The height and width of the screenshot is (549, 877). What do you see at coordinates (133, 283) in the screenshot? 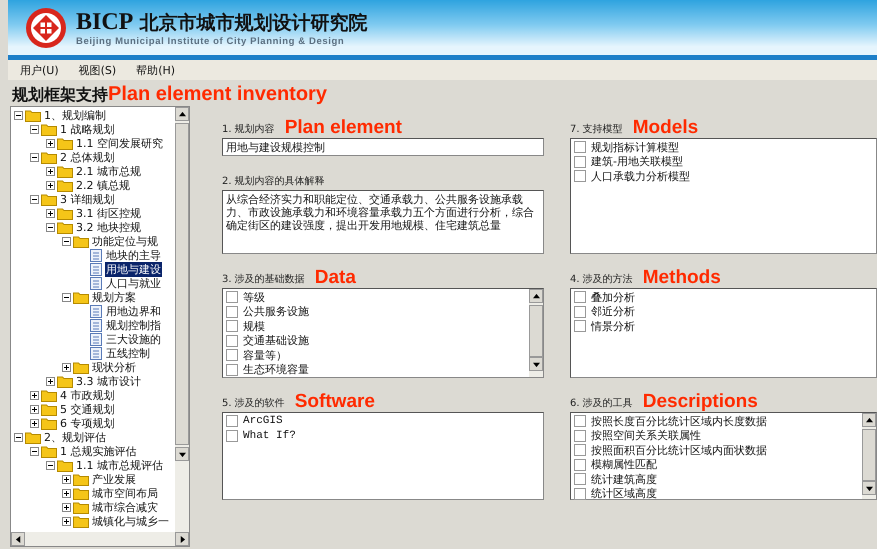
I see `tree-item: 人口与就业` at bounding box center [133, 283].